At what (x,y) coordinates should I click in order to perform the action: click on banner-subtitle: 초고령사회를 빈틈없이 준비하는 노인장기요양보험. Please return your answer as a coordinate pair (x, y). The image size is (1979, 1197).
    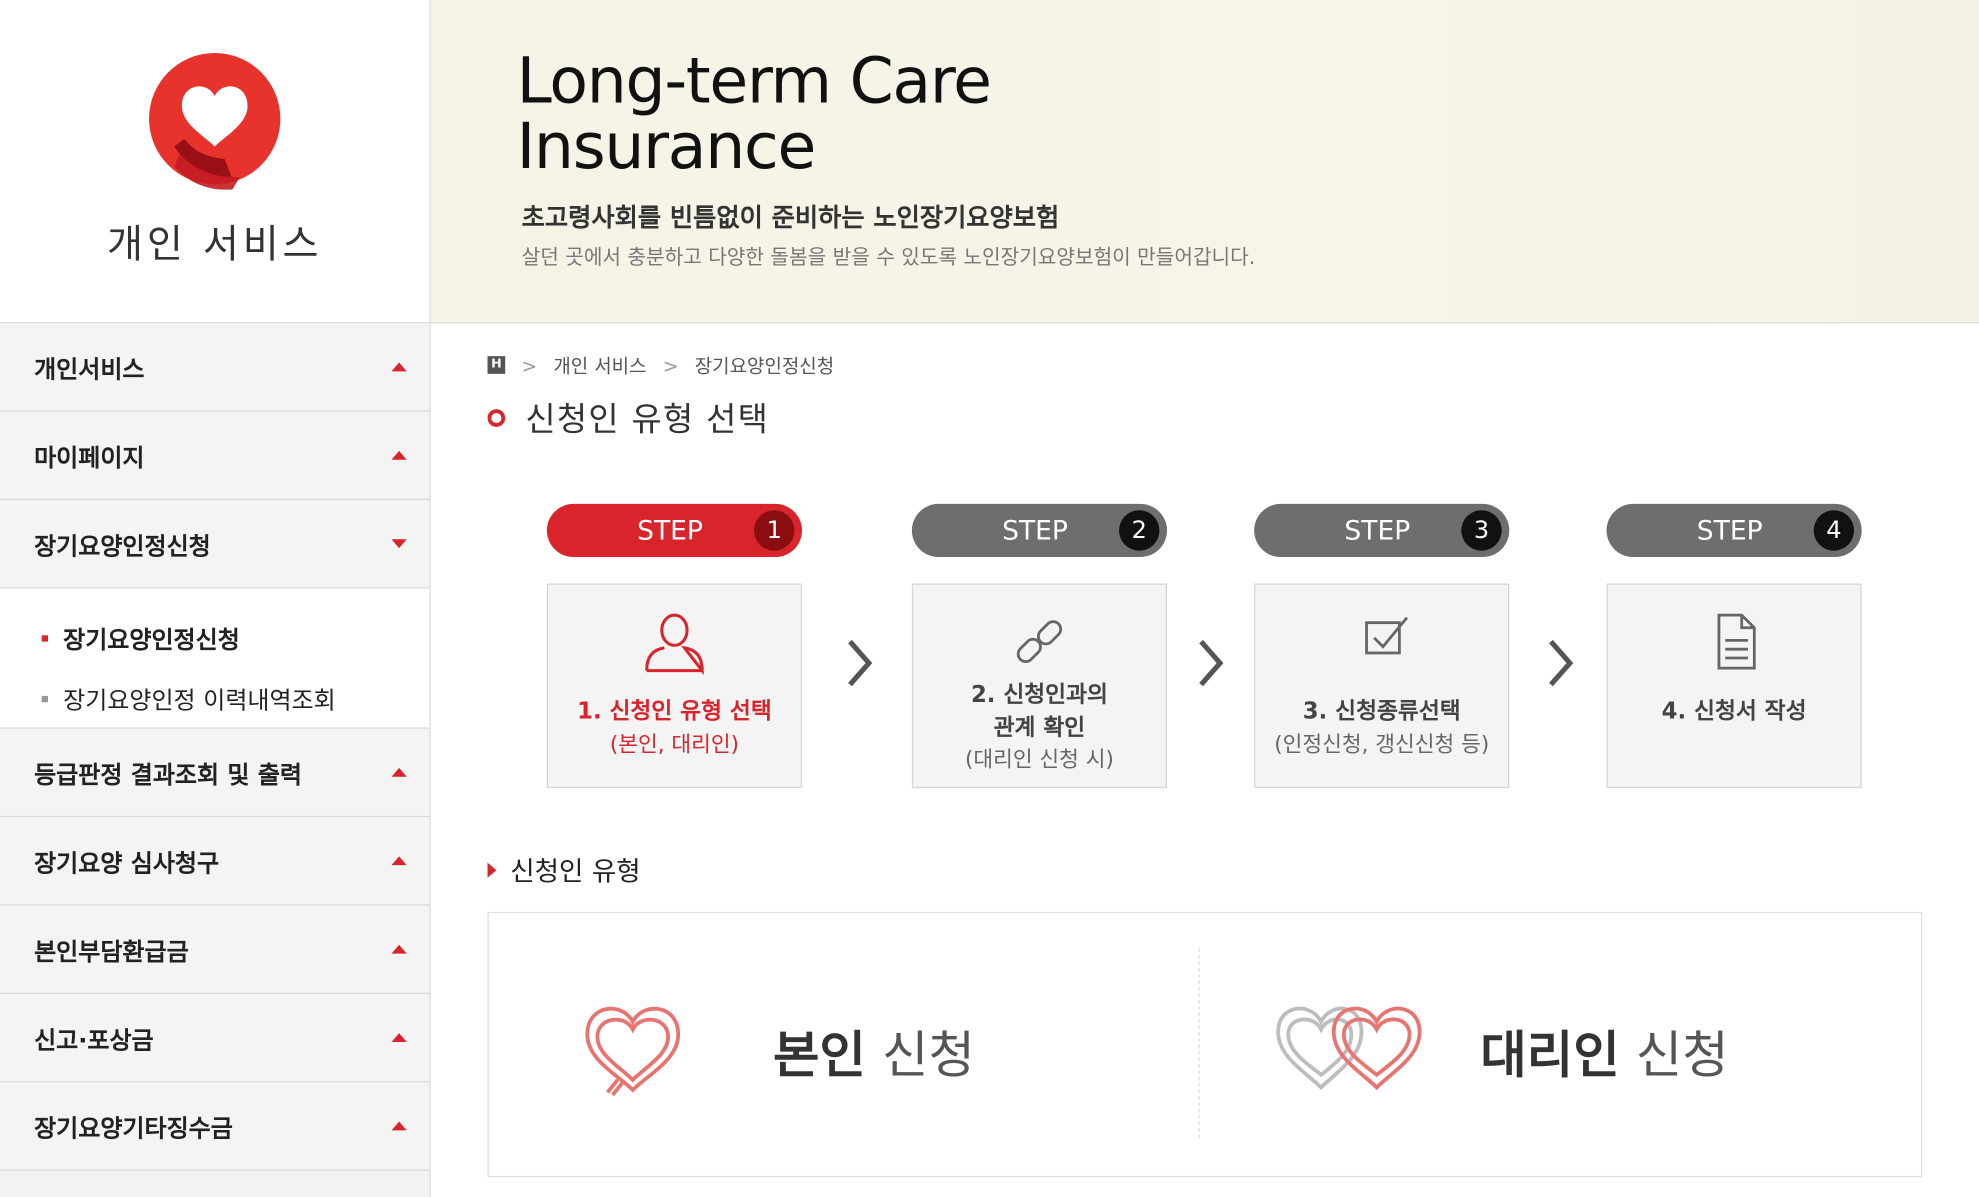
    Looking at the image, I should click on (790, 217).